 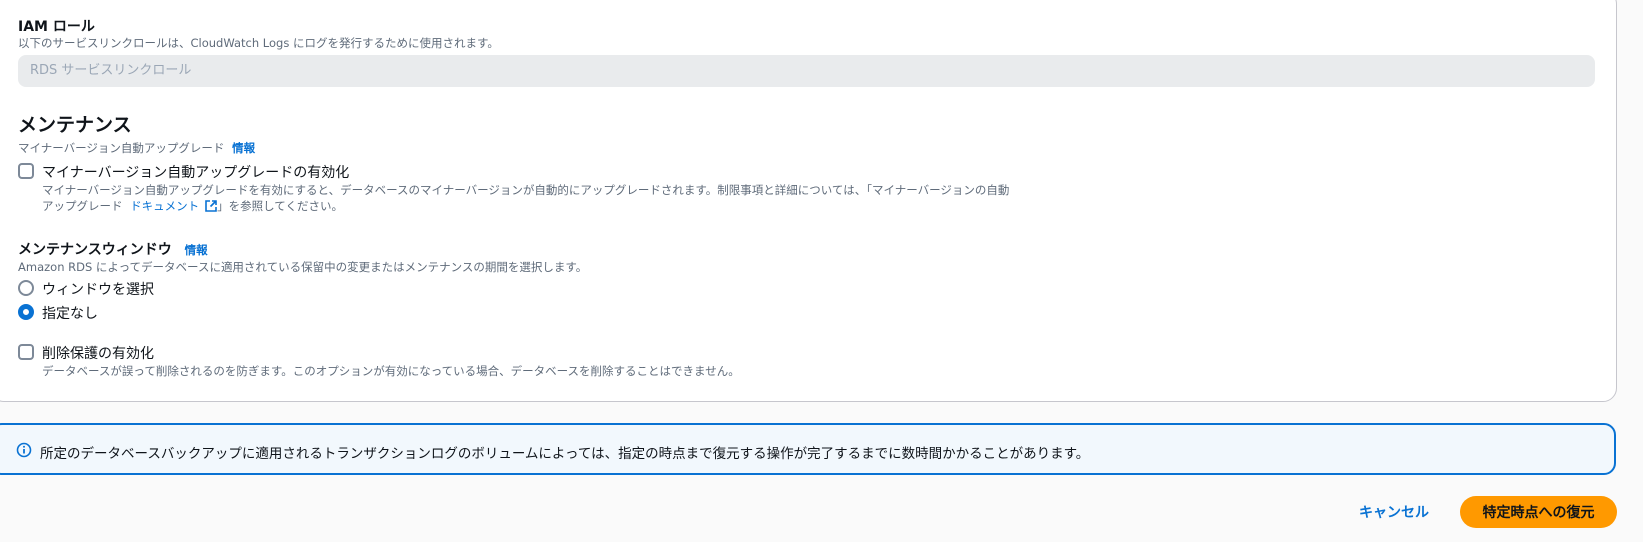 What do you see at coordinates (26, 312) in the screenshot?
I see `radio-no-preference` at bounding box center [26, 312].